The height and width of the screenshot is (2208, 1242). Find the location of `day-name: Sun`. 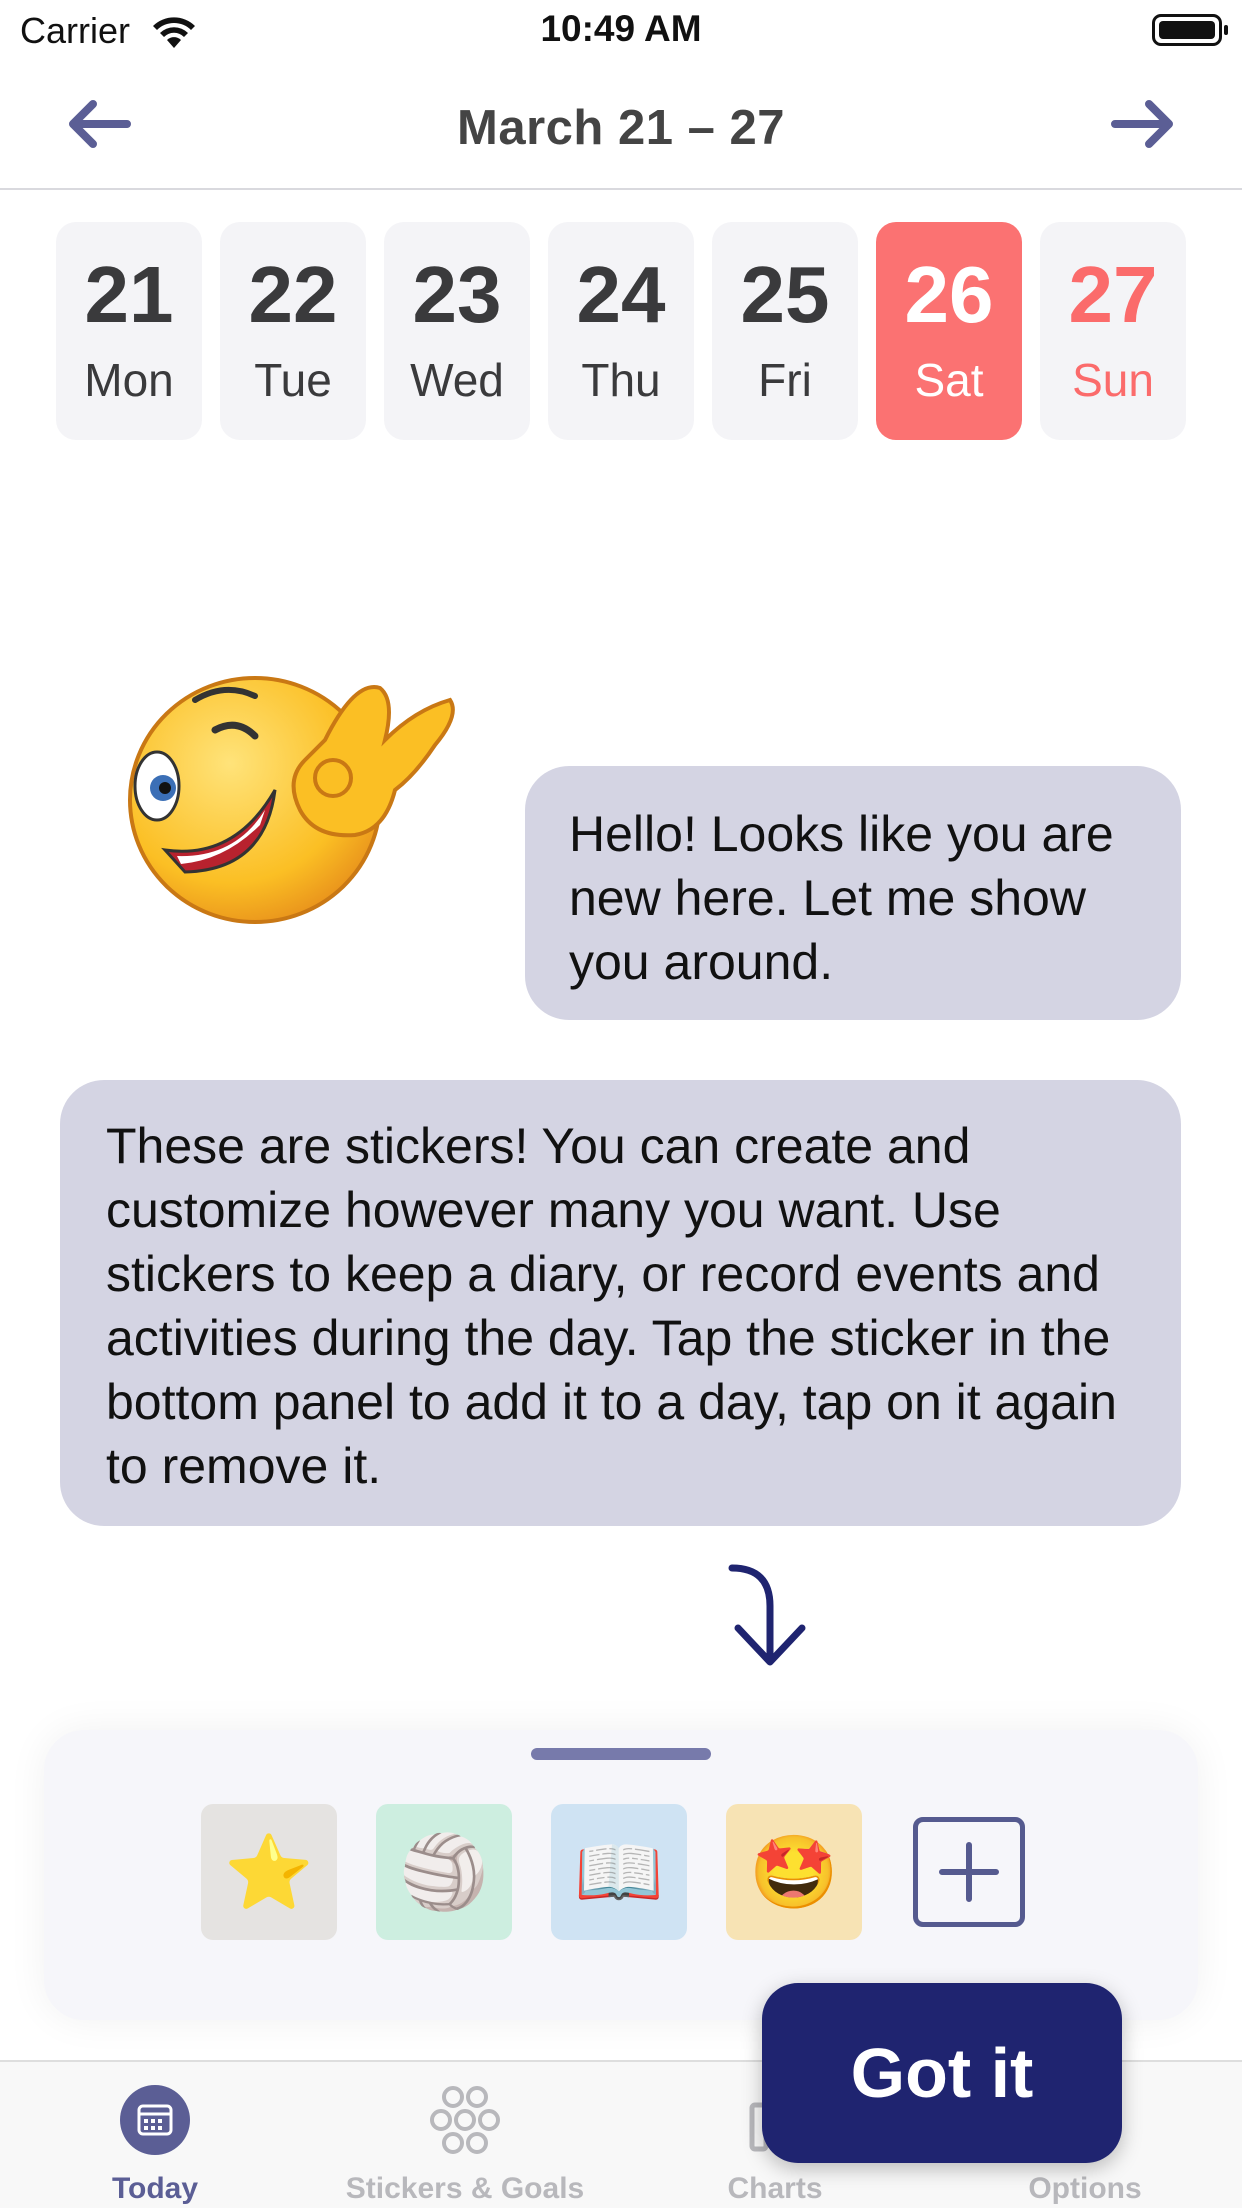

day-name: Sun is located at coordinates (1113, 380).